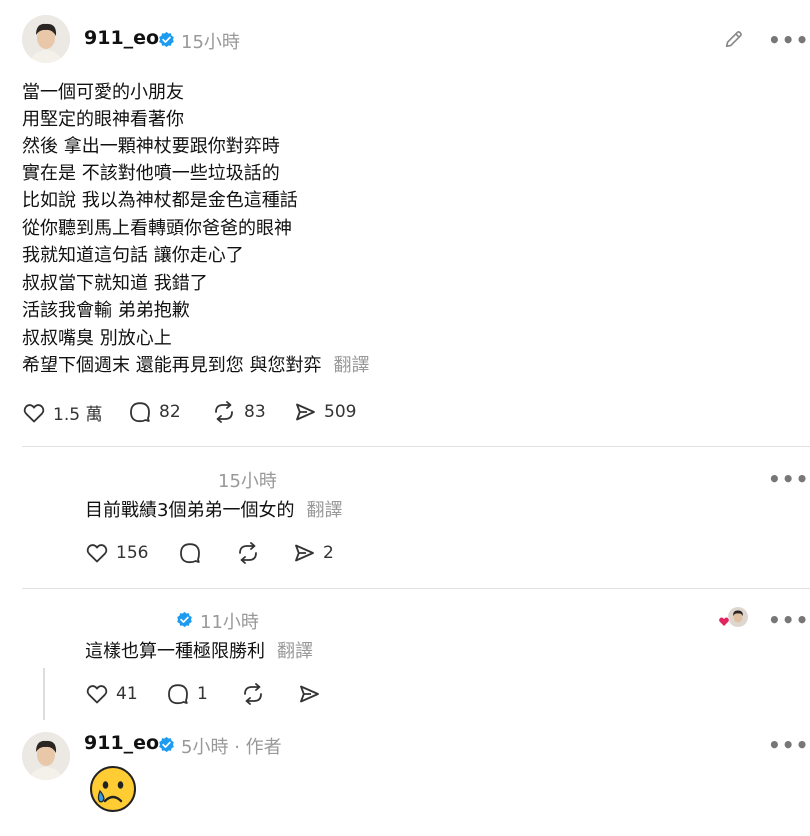  Describe the element at coordinates (157, 228) in the screenshot. I see `post-line: 從你聽到馬上看轉頭你爸爸的眼神` at that location.